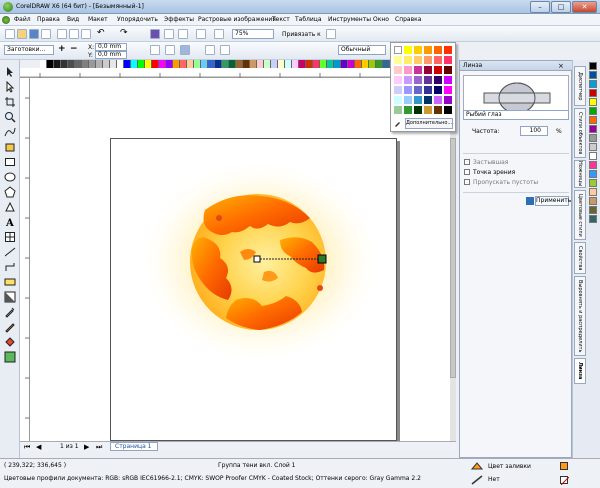 The image size is (600, 488). What do you see at coordinates (237, 19) in the screenshot?
I see `menu-bitmaps: Растровые изображения` at bounding box center [237, 19].